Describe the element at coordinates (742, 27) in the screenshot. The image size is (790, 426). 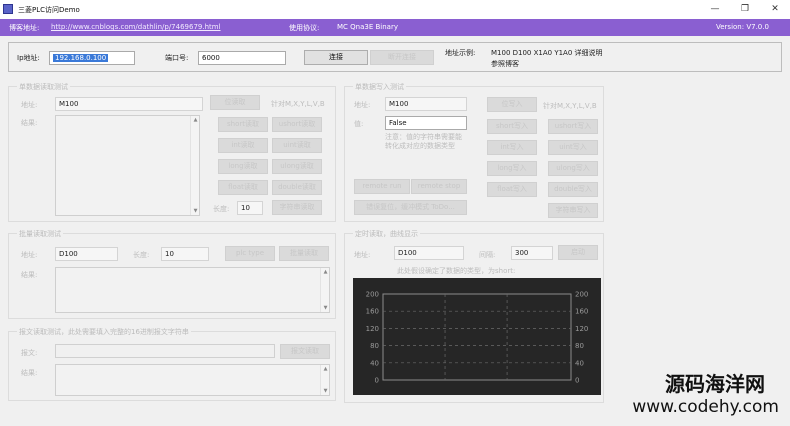
I see `version-text: Version: V7.0.0` at that location.